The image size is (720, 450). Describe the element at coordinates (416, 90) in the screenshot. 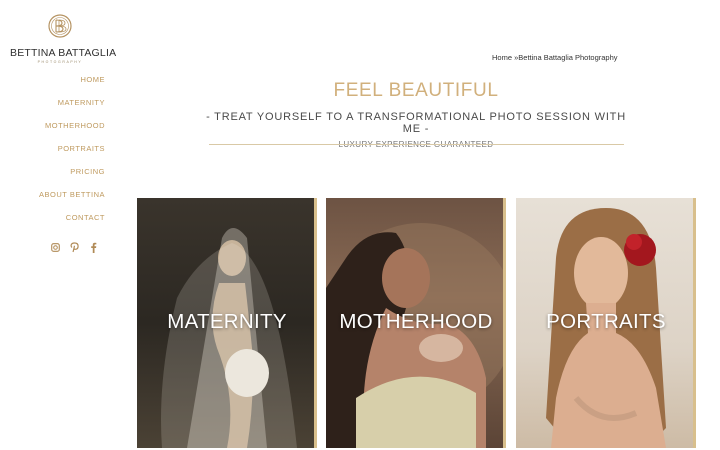

I see `hero-title: FEEL BEAUTIFUL` at that location.